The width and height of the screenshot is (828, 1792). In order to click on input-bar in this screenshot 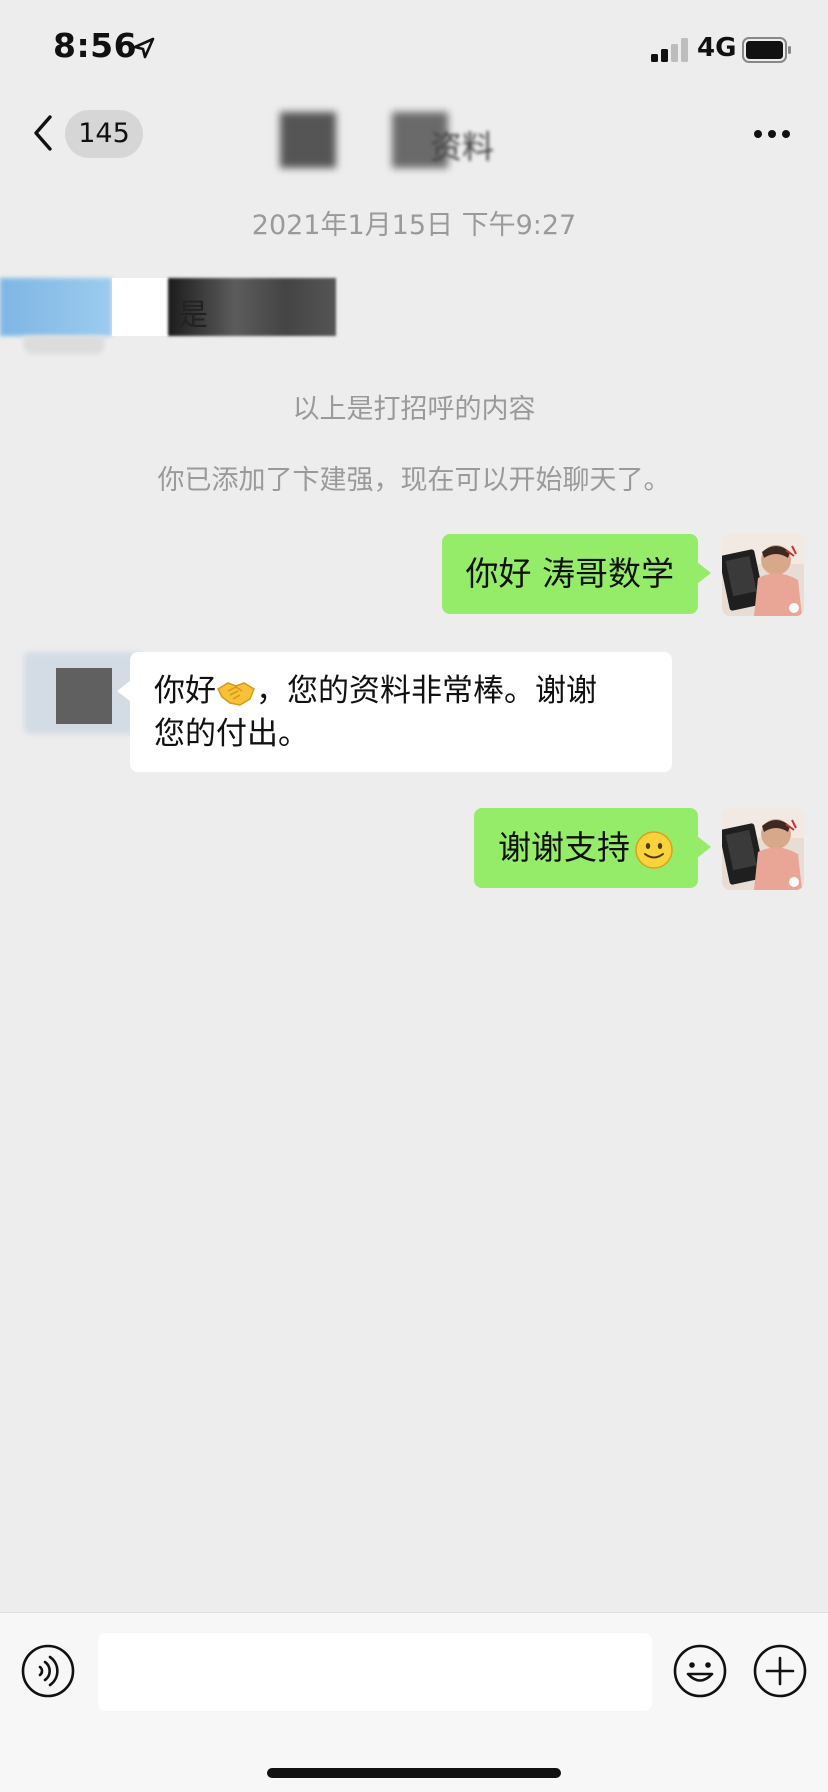, I will do `click(414, 1702)`.